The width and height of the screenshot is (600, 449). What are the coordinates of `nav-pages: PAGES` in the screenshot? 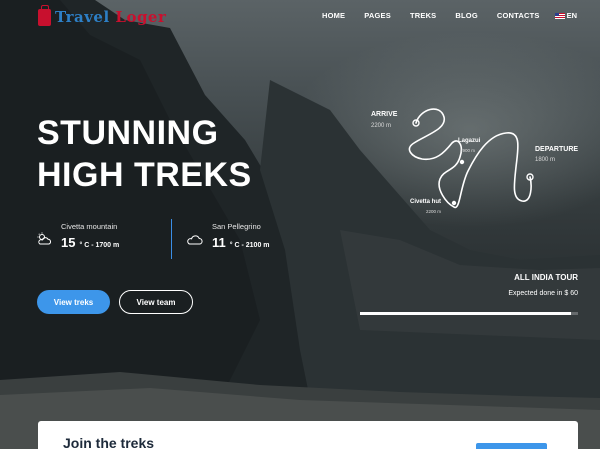 It's located at (377, 15).